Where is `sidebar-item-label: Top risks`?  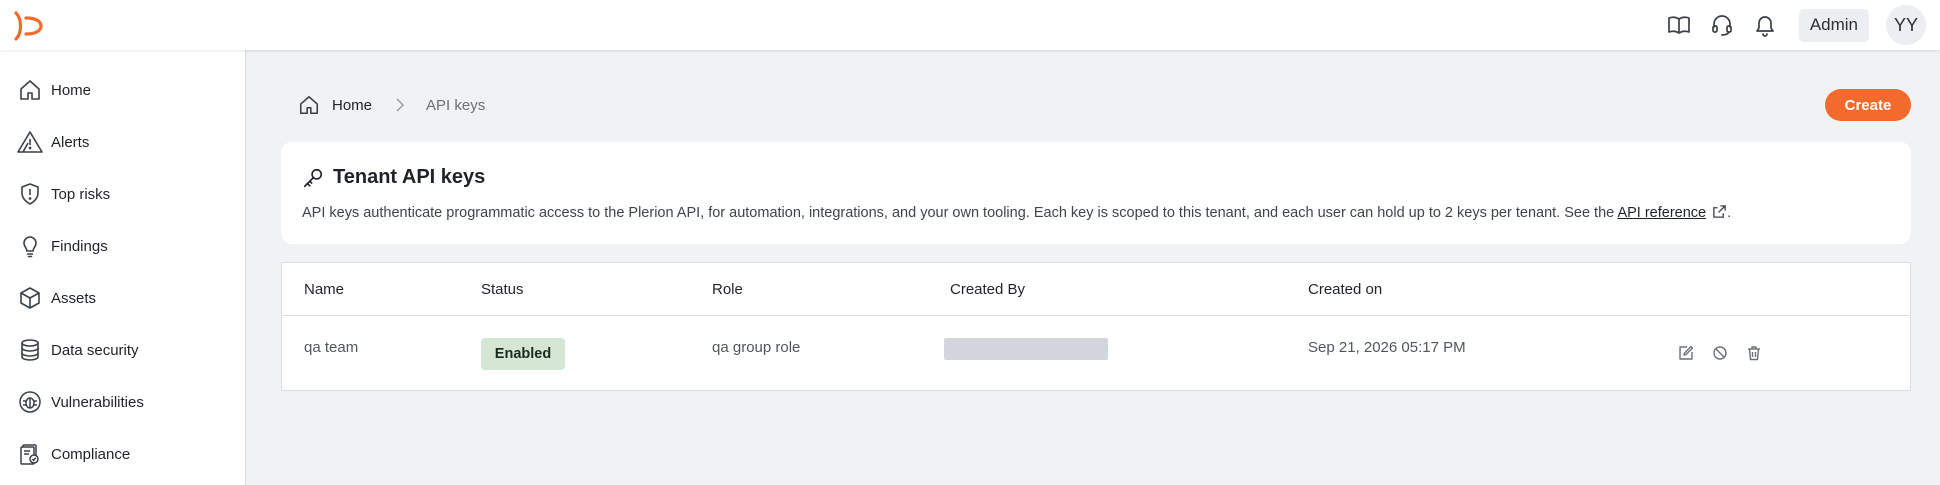
sidebar-item-label: Top risks is located at coordinates (81, 194).